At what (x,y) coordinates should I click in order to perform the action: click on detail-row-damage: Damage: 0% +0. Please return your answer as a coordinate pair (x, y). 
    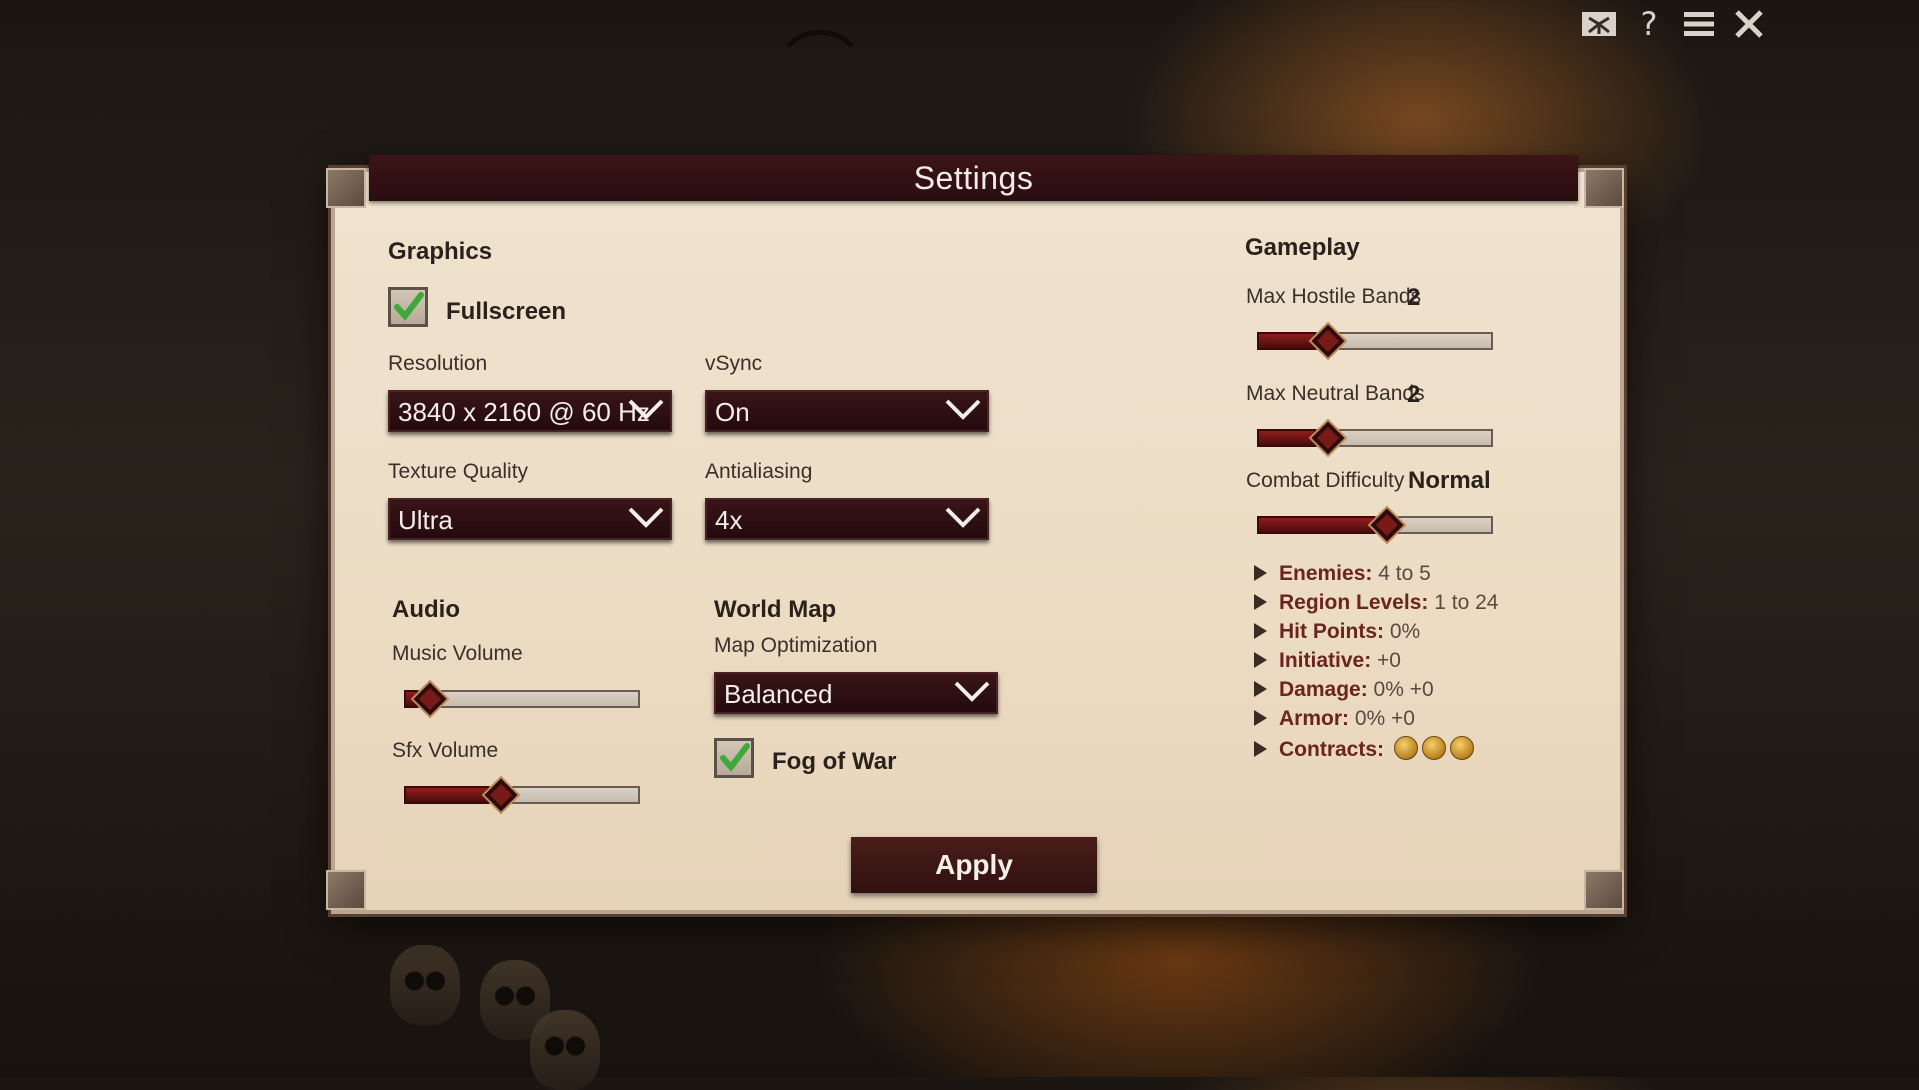
    Looking at the image, I should click on (1376, 692).